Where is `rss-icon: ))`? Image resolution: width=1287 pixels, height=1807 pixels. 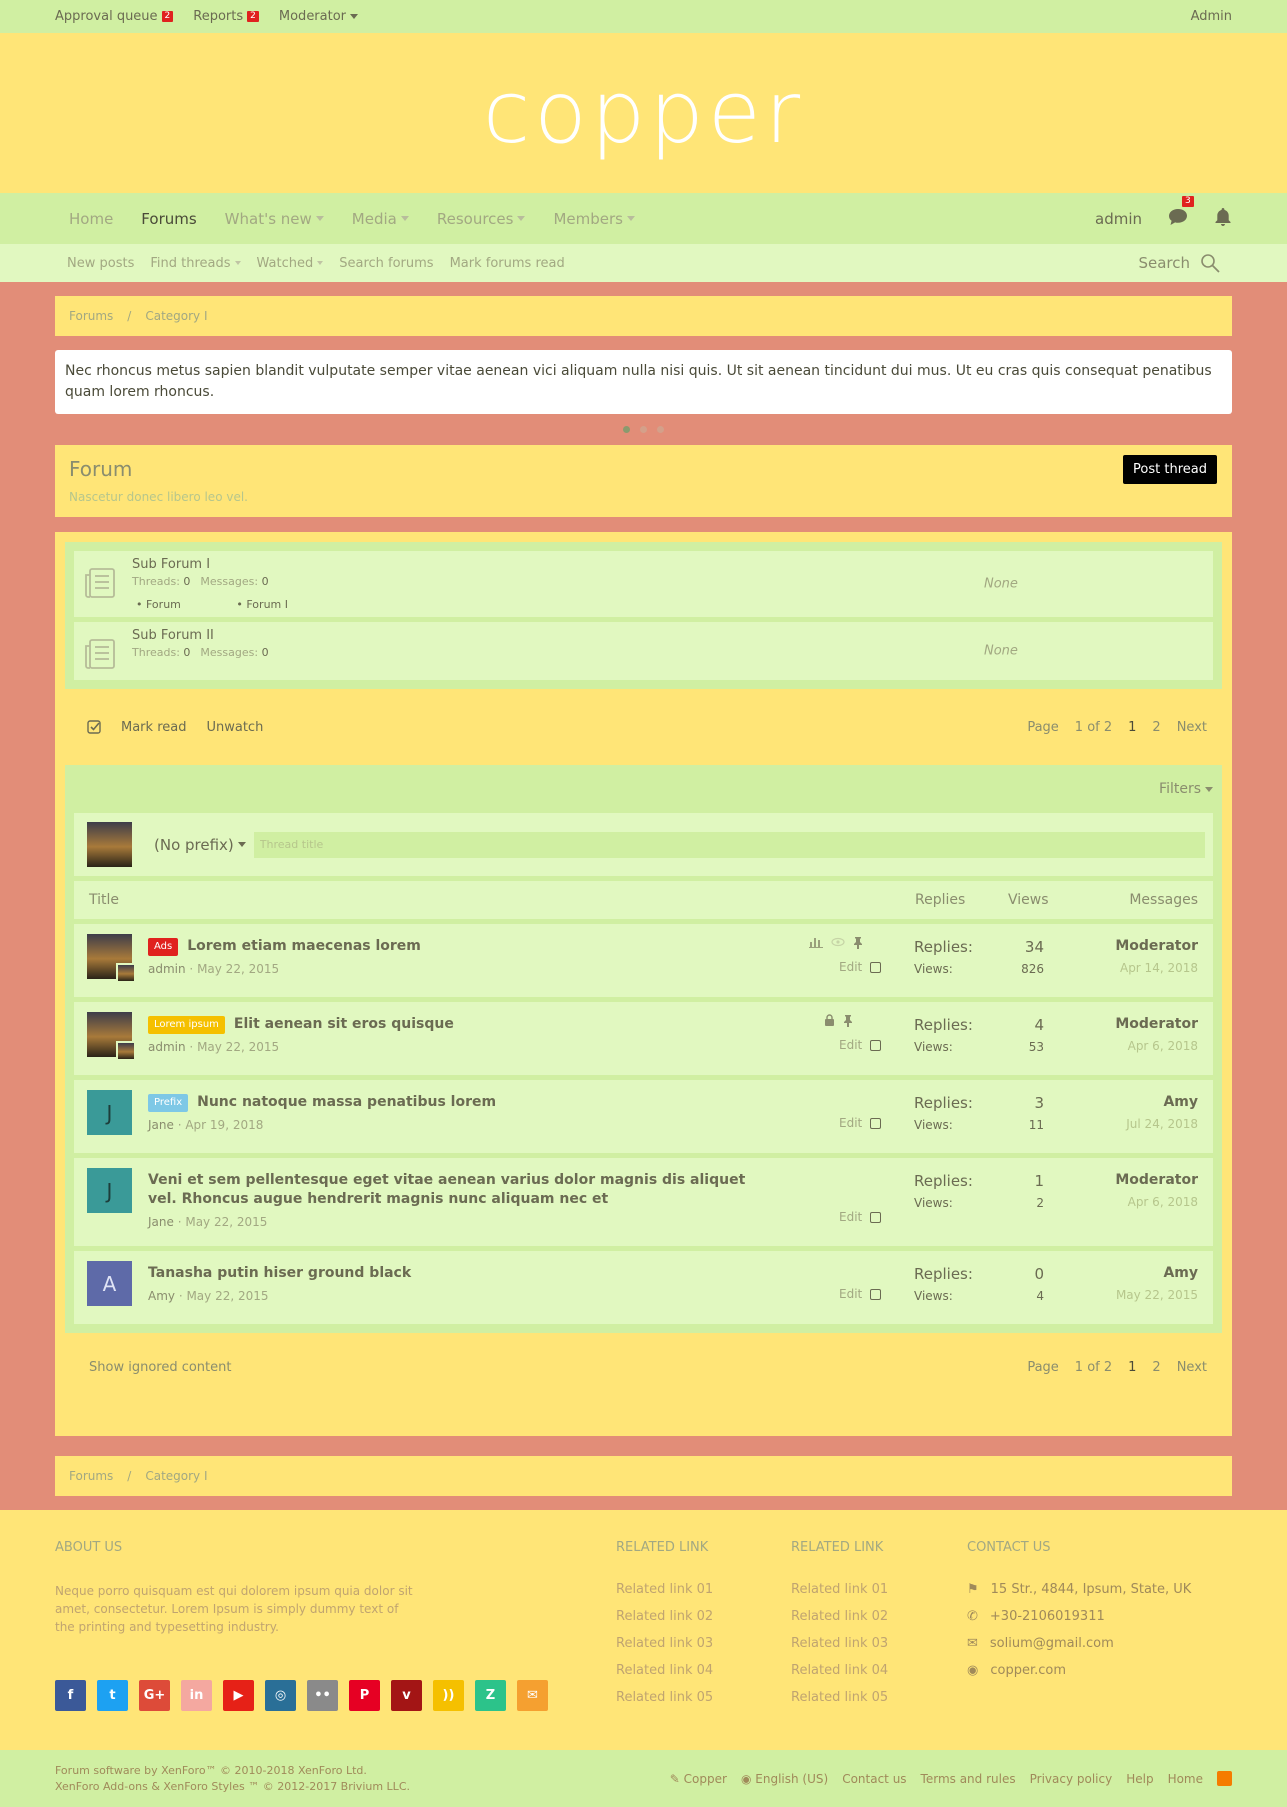 rss-icon: )) is located at coordinates (448, 1695).